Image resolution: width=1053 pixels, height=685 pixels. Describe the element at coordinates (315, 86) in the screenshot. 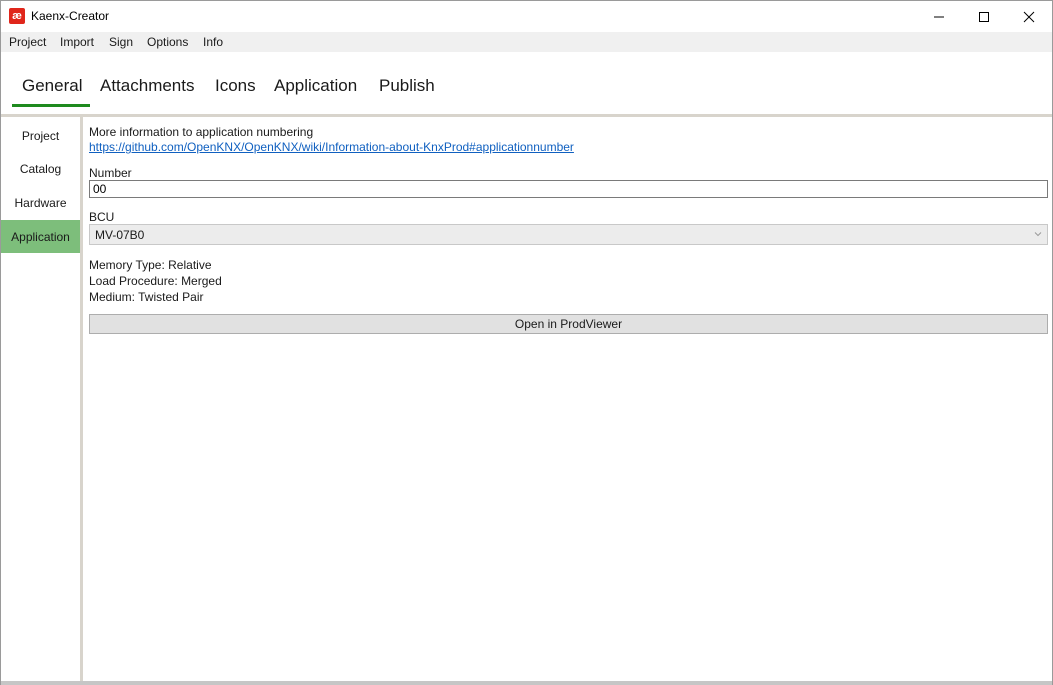

I see `tab-application: Application` at that location.